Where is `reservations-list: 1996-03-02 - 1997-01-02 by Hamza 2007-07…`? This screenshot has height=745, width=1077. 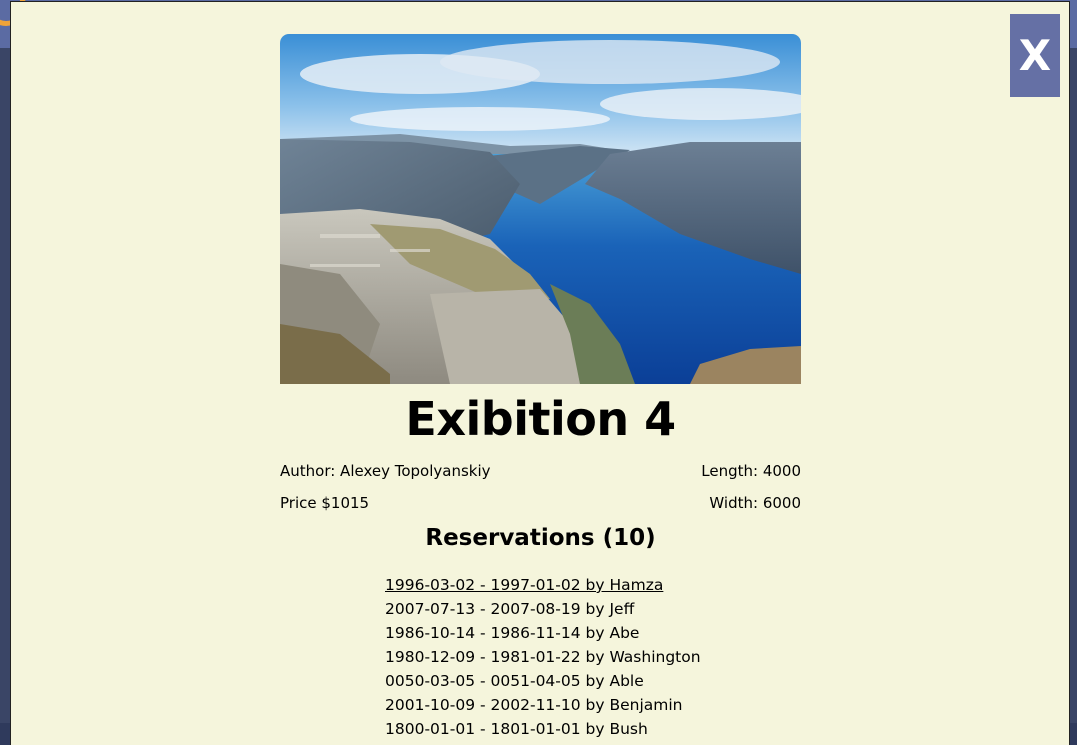 reservations-list: 1996-03-02 - 1997-01-02 by Hamza 2007-07… is located at coordinates (543, 657).